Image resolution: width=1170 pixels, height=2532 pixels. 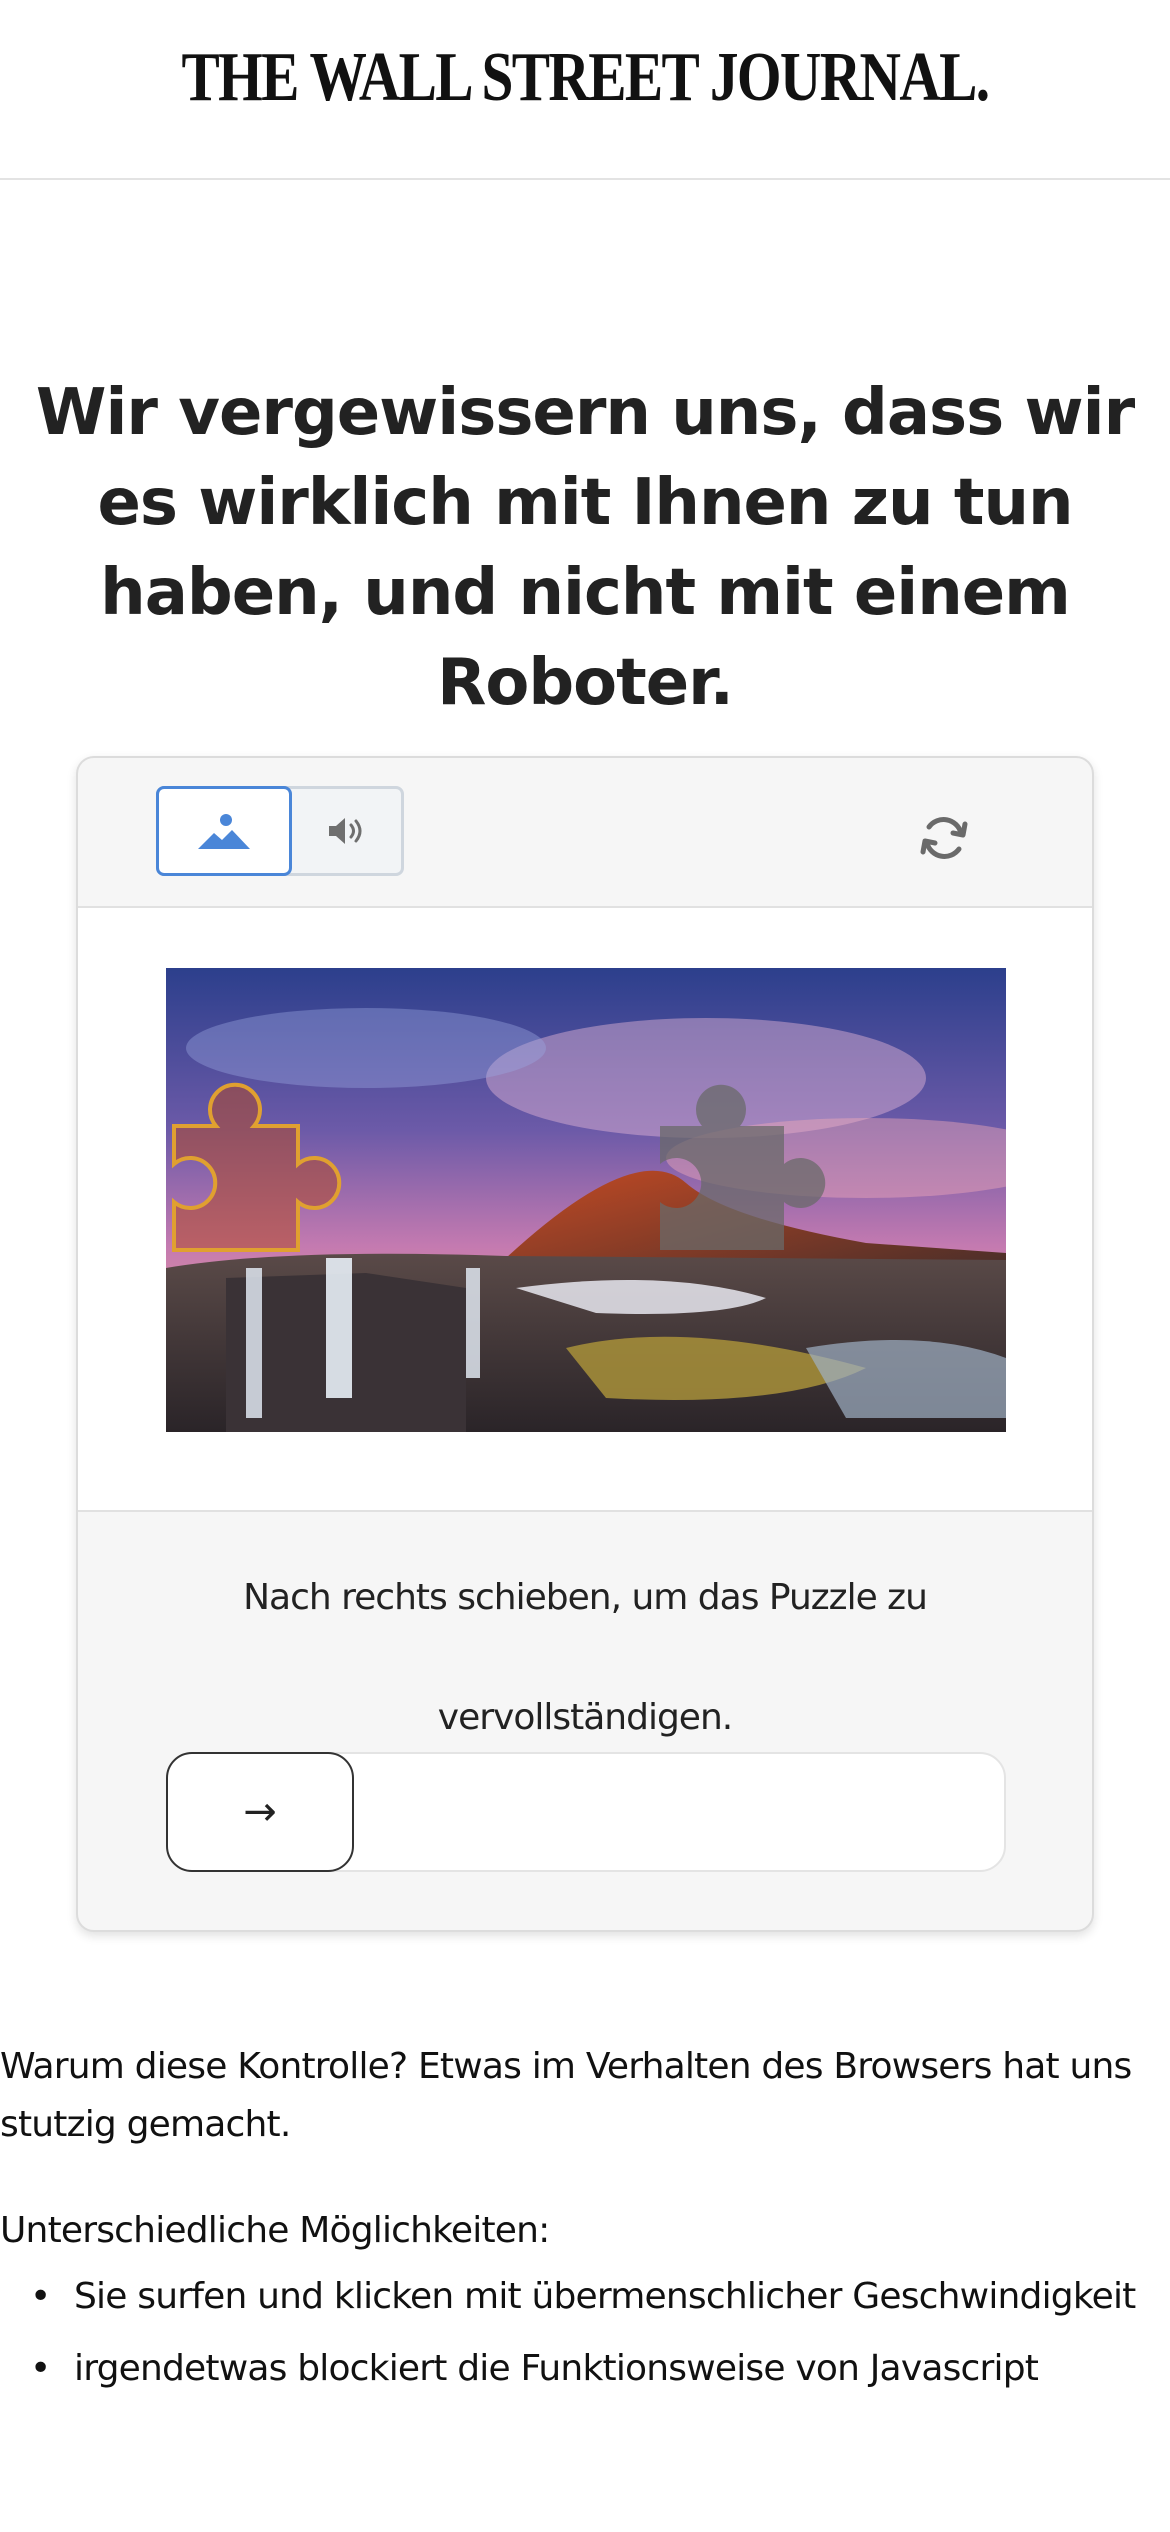 I want to click on landscape-photo, so click(x=586, y=1200).